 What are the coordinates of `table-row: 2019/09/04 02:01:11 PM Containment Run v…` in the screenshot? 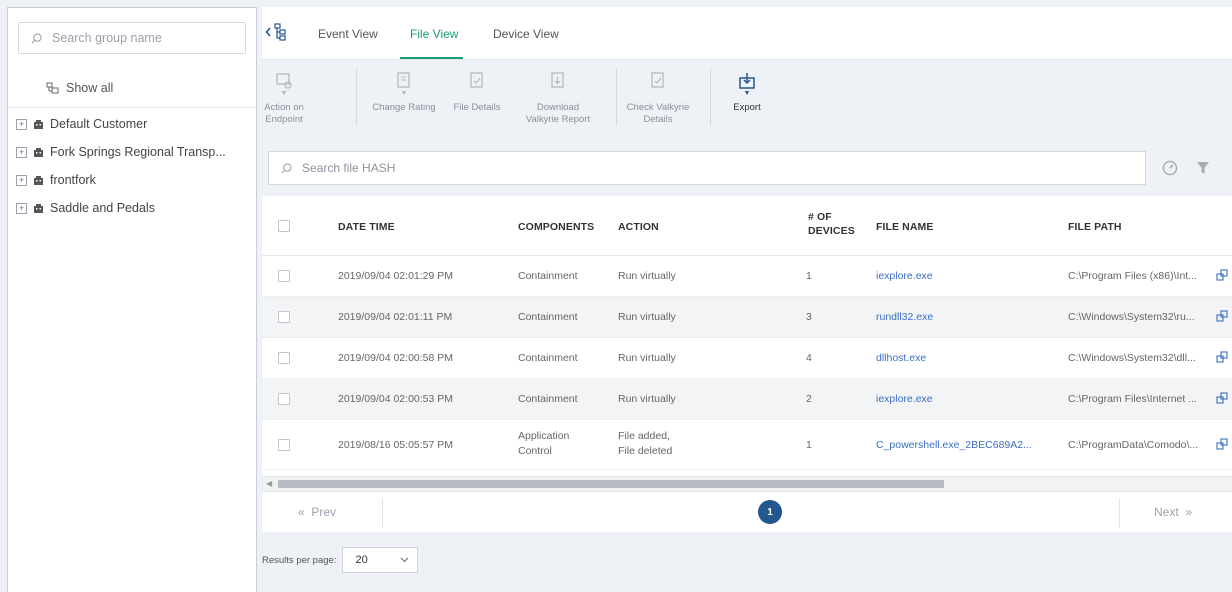 It's located at (747, 317).